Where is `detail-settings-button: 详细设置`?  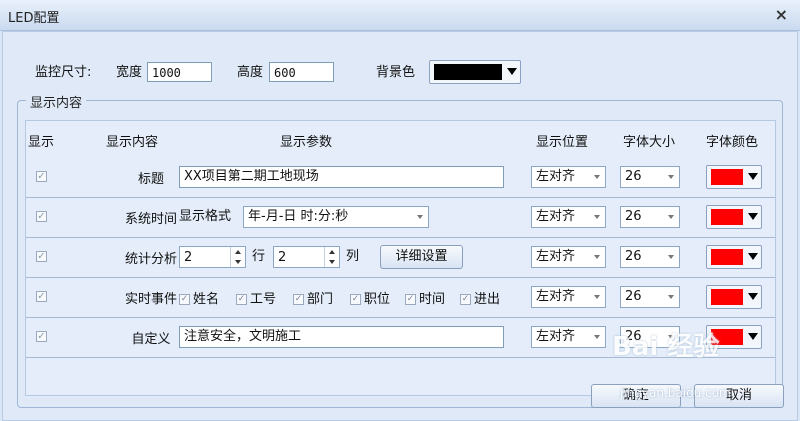 detail-settings-button: 详细设置 is located at coordinates (421, 257).